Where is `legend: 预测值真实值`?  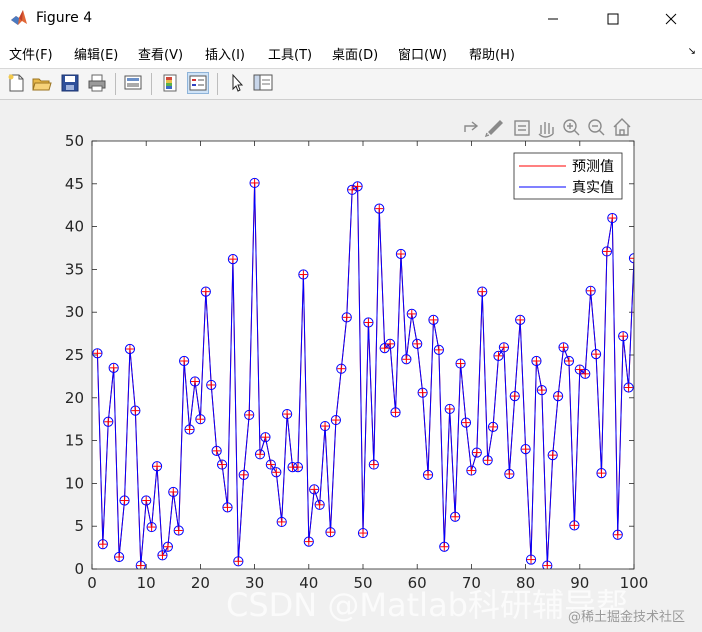
legend: 预测值真实值 is located at coordinates (568, 176).